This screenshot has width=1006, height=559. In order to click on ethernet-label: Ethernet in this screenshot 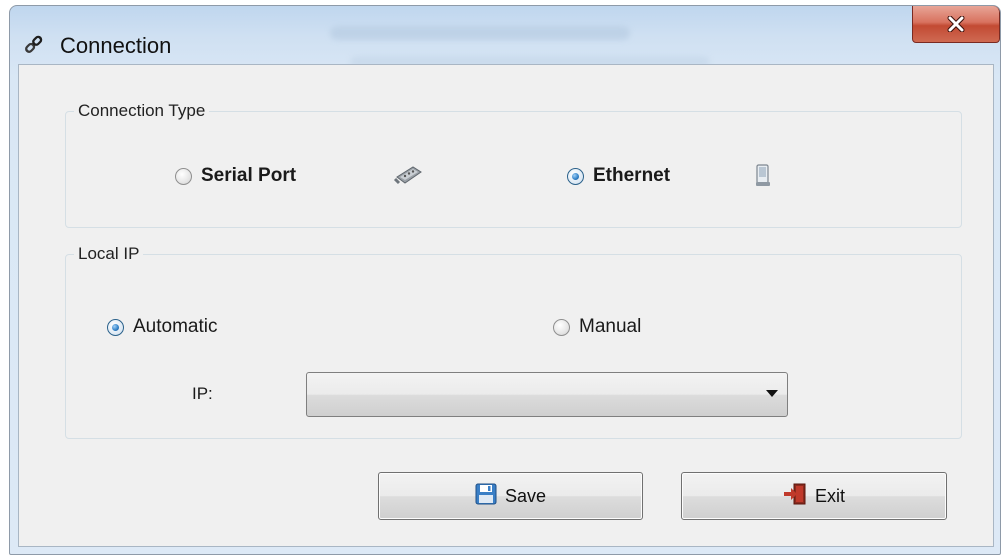, I will do `click(632, 175)`.